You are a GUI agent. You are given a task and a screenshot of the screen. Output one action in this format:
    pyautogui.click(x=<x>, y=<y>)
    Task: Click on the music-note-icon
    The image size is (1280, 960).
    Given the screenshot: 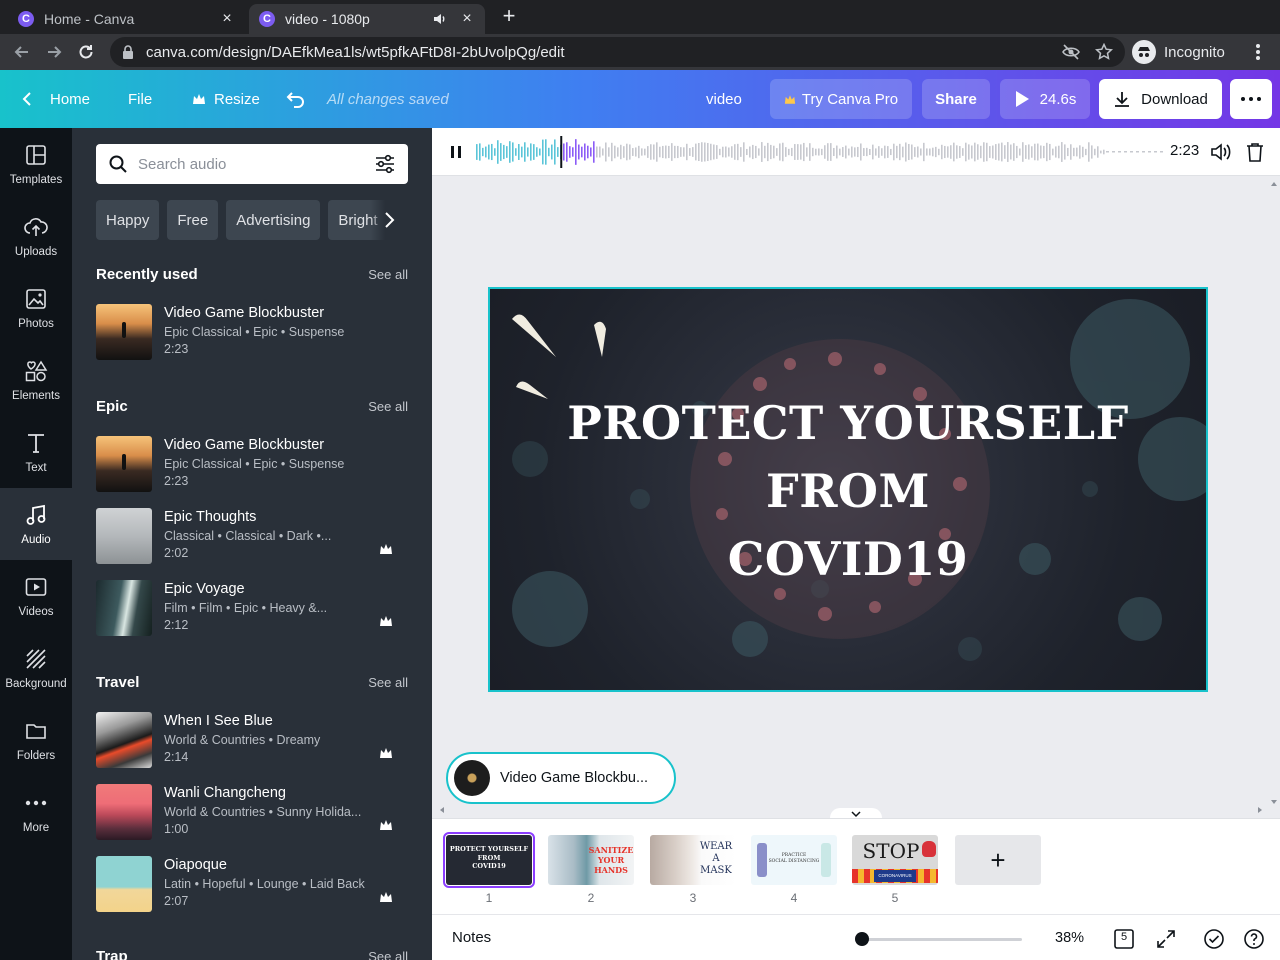 What is the action you would take?
    pyautogui.click(x=36, y=515)
    